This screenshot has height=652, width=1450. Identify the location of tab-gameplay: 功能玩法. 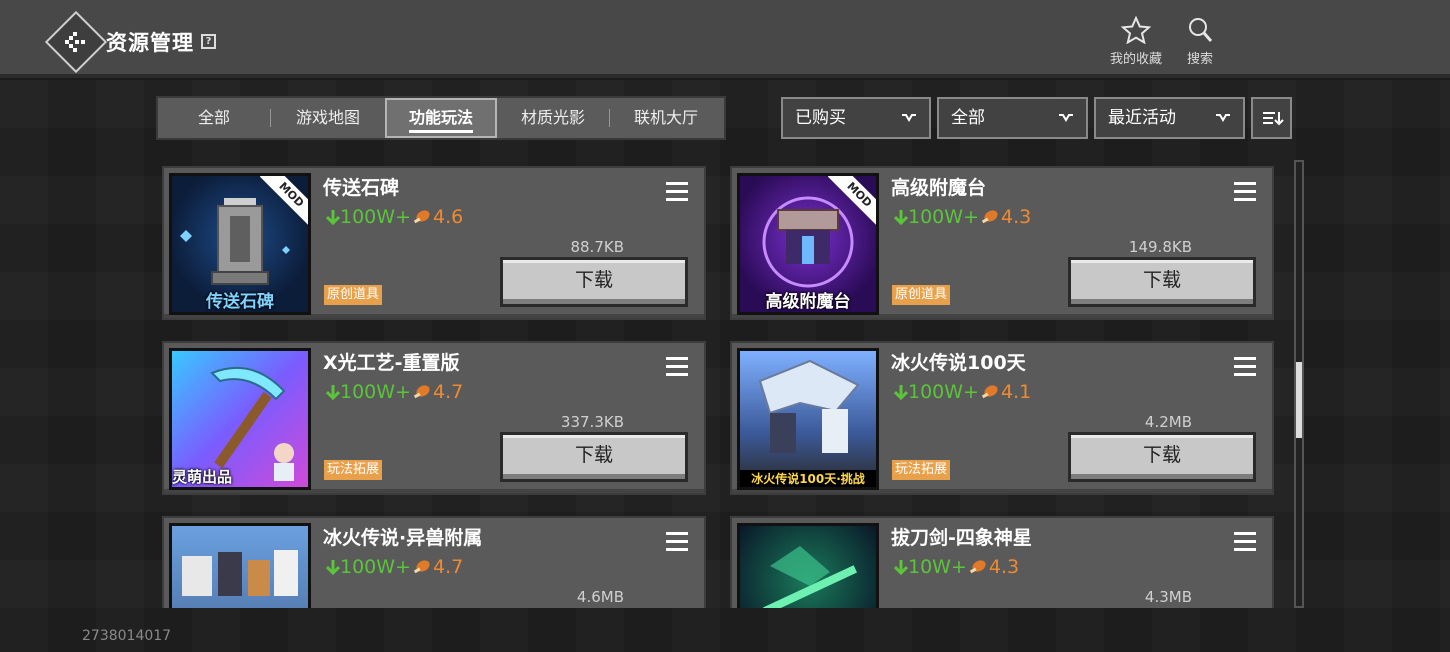
(441, 118).